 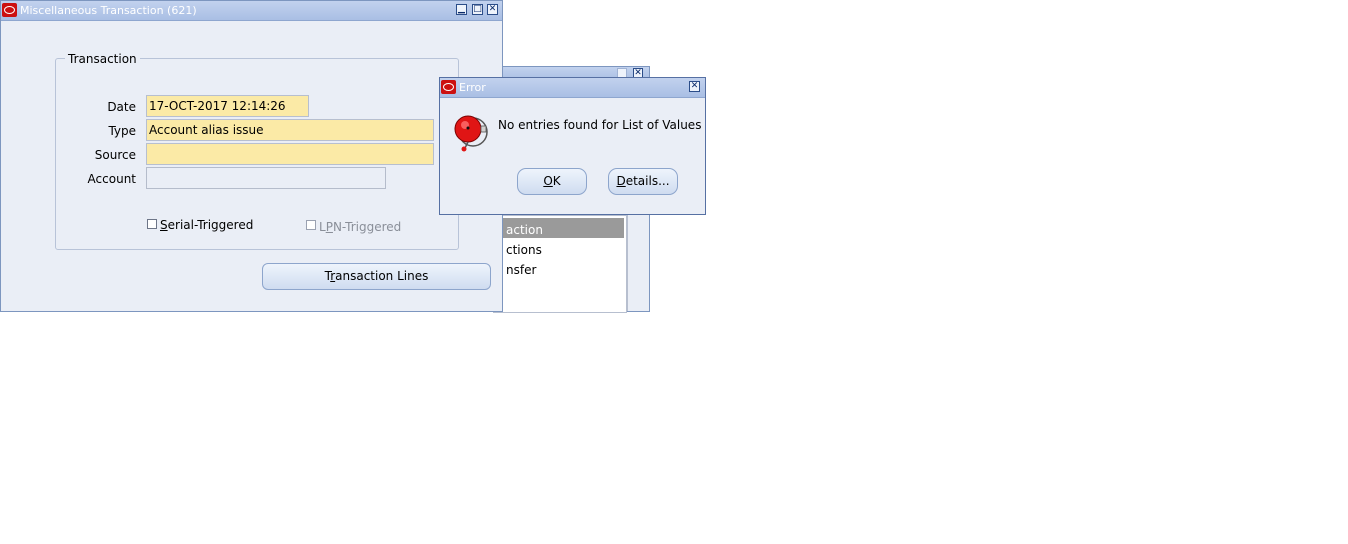 What do you see at coordinates (524, 250) in the screenshot?
I see `navigator-list-item: ctions` at bounding box center [524, 250].